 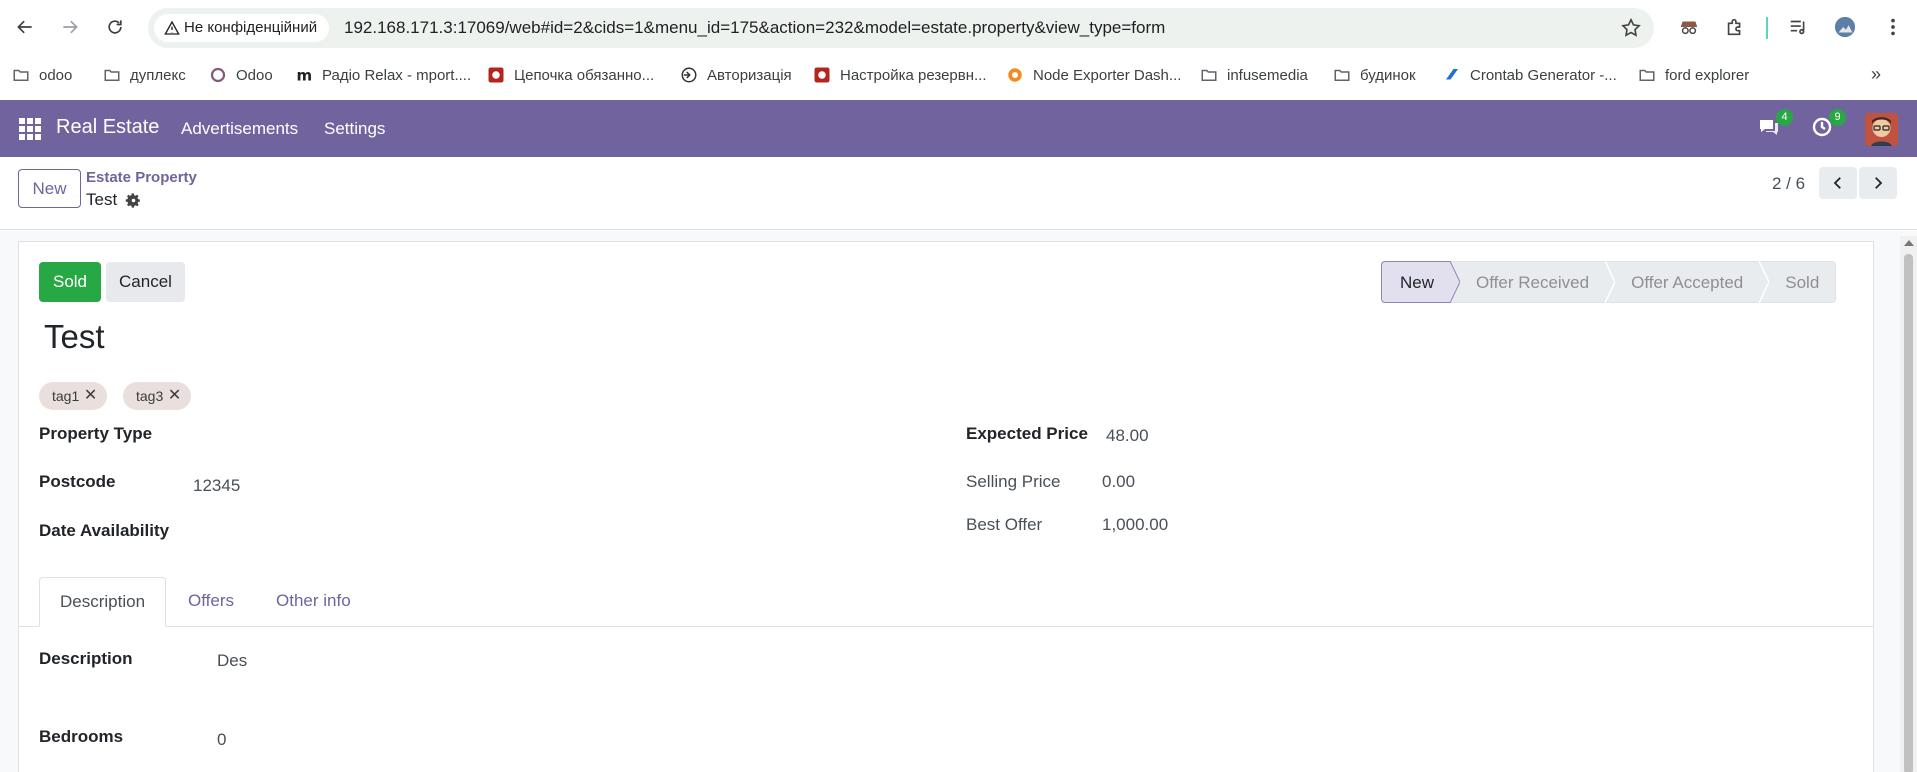 I want to click on bookmark-label: будинок, so click(x=1388, y=75).